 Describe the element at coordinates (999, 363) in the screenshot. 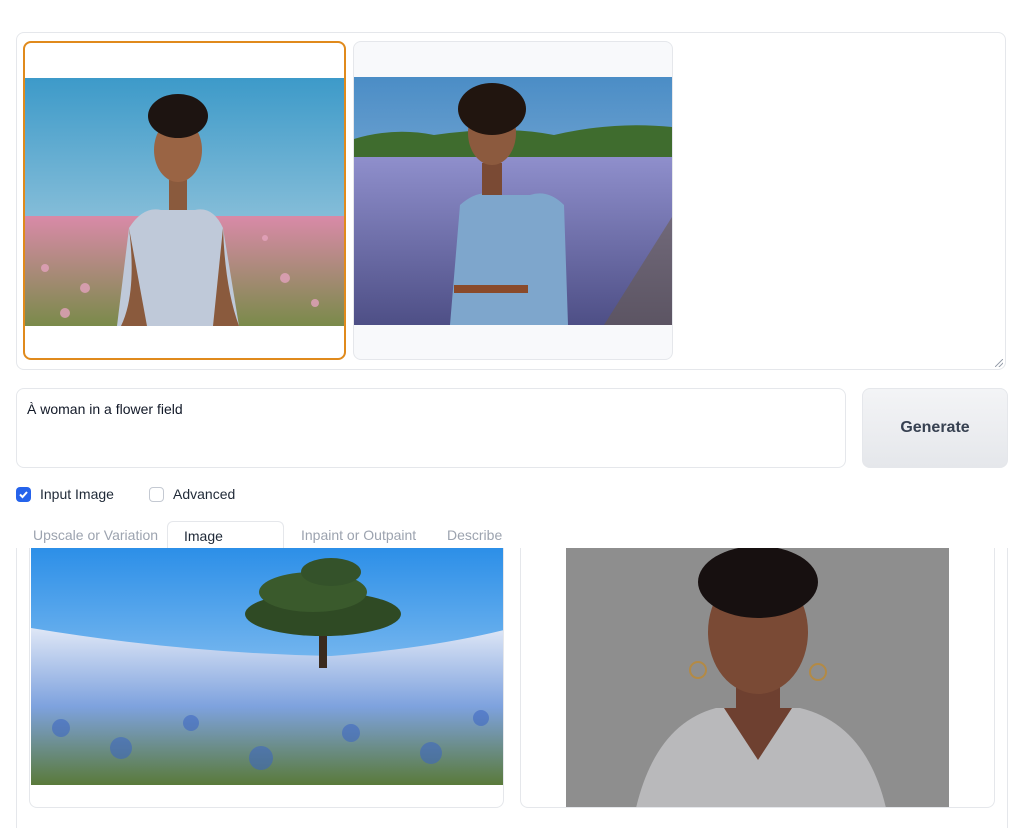

I see `resize-handle` at that location.